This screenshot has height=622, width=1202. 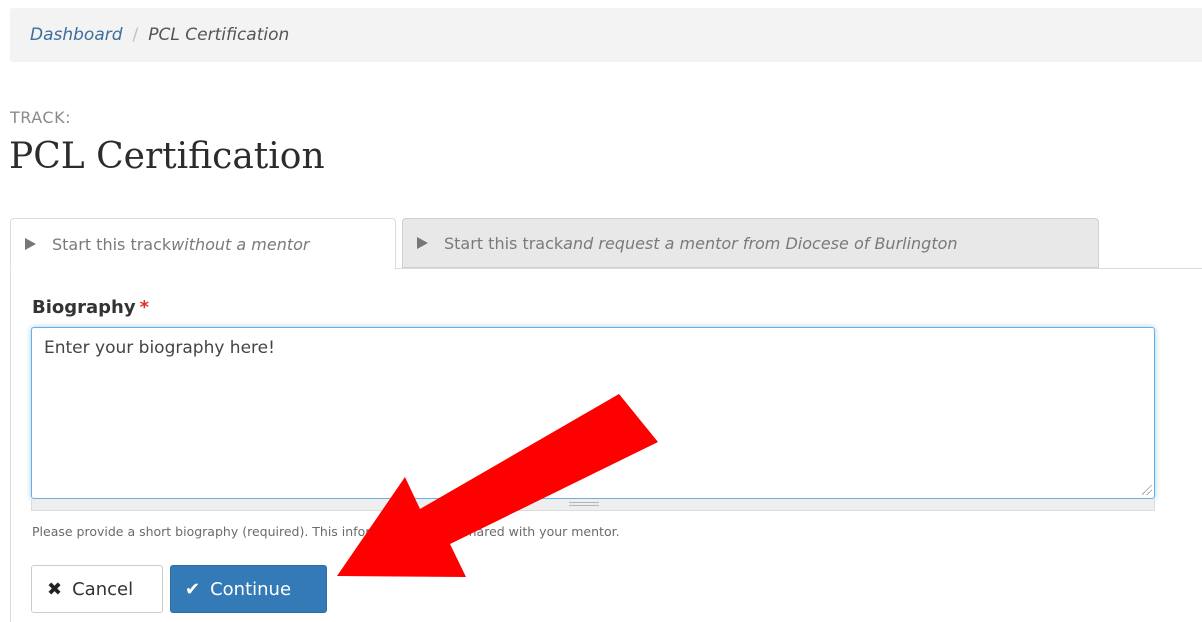 I want to click on resize-corner-icon, so click(x=1147, y=490).